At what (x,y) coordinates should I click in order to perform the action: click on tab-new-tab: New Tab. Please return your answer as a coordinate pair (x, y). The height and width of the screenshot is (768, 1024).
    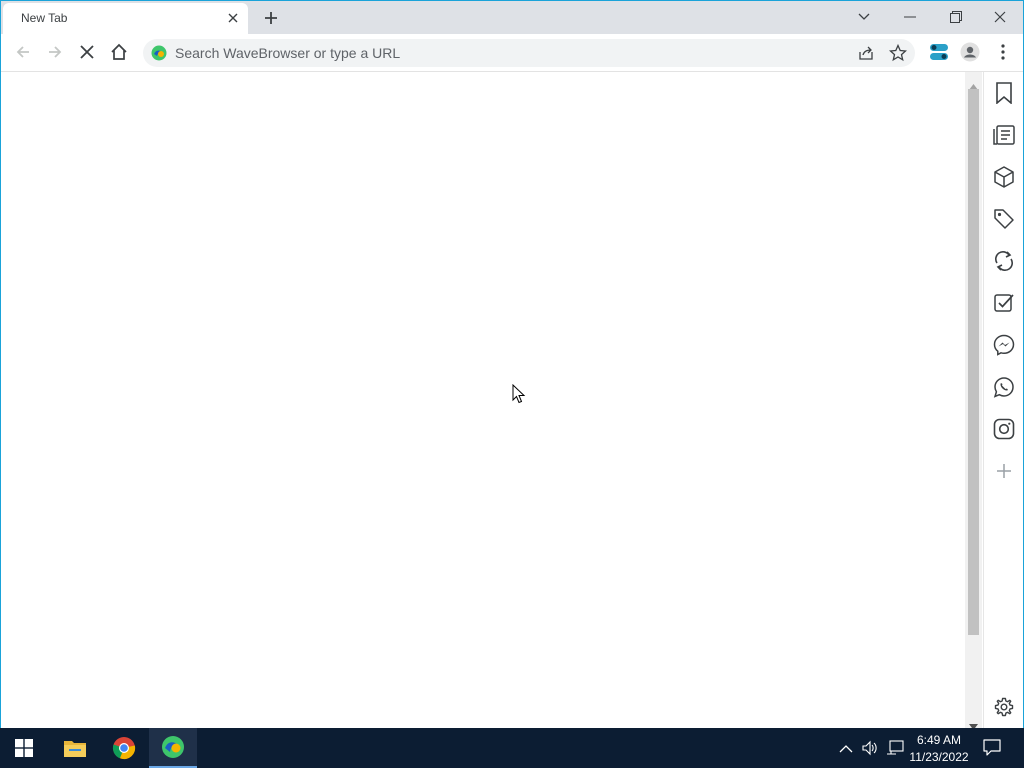
    Looking at the image, I should click on (125, 18).